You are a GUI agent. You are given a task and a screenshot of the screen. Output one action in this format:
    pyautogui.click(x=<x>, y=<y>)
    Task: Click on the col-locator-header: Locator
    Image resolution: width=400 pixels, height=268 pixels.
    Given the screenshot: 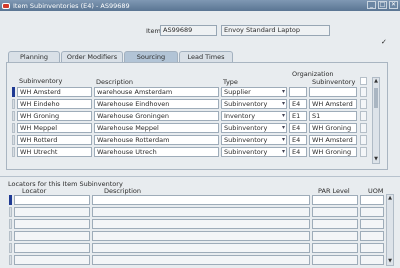 What is the action you would take?
    pyautogui.click(x=34, y=191)
    